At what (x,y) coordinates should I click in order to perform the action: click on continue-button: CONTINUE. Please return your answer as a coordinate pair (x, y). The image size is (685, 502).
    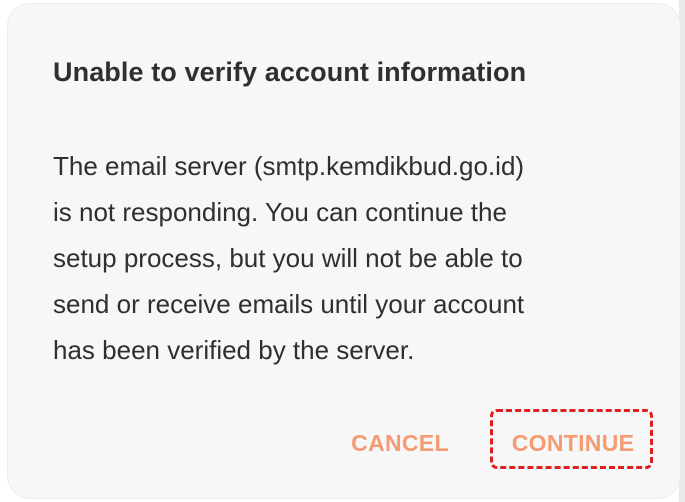
    Looking at the image, I should click on (573, 443).